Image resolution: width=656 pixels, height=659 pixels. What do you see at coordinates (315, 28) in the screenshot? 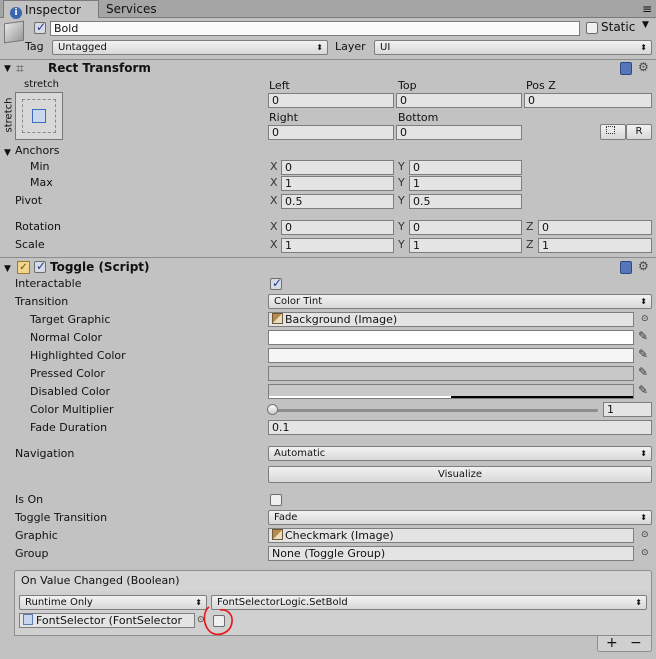
I see `object-name-field: Bold` at bounding box center [315, 28].